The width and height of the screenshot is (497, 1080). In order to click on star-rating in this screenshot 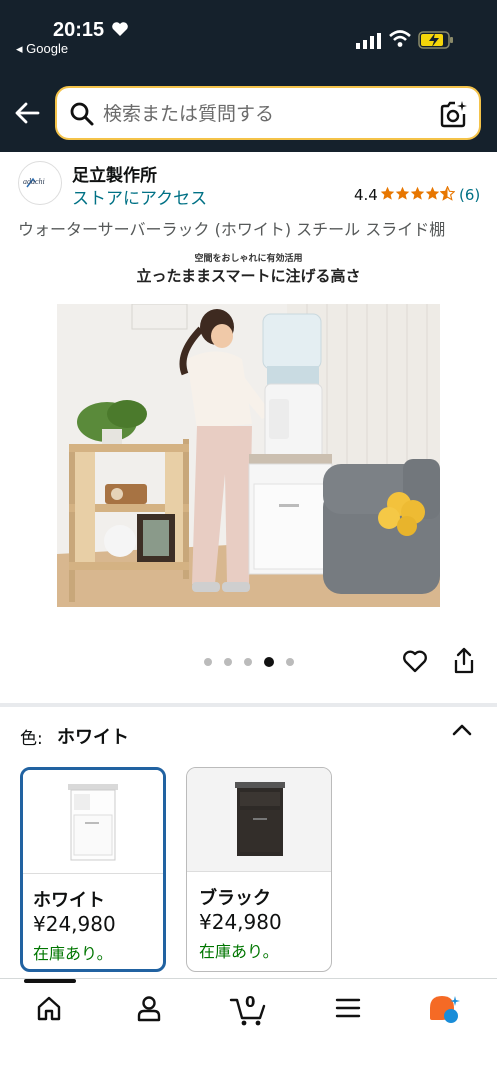, I will do `click(417, 193)`.